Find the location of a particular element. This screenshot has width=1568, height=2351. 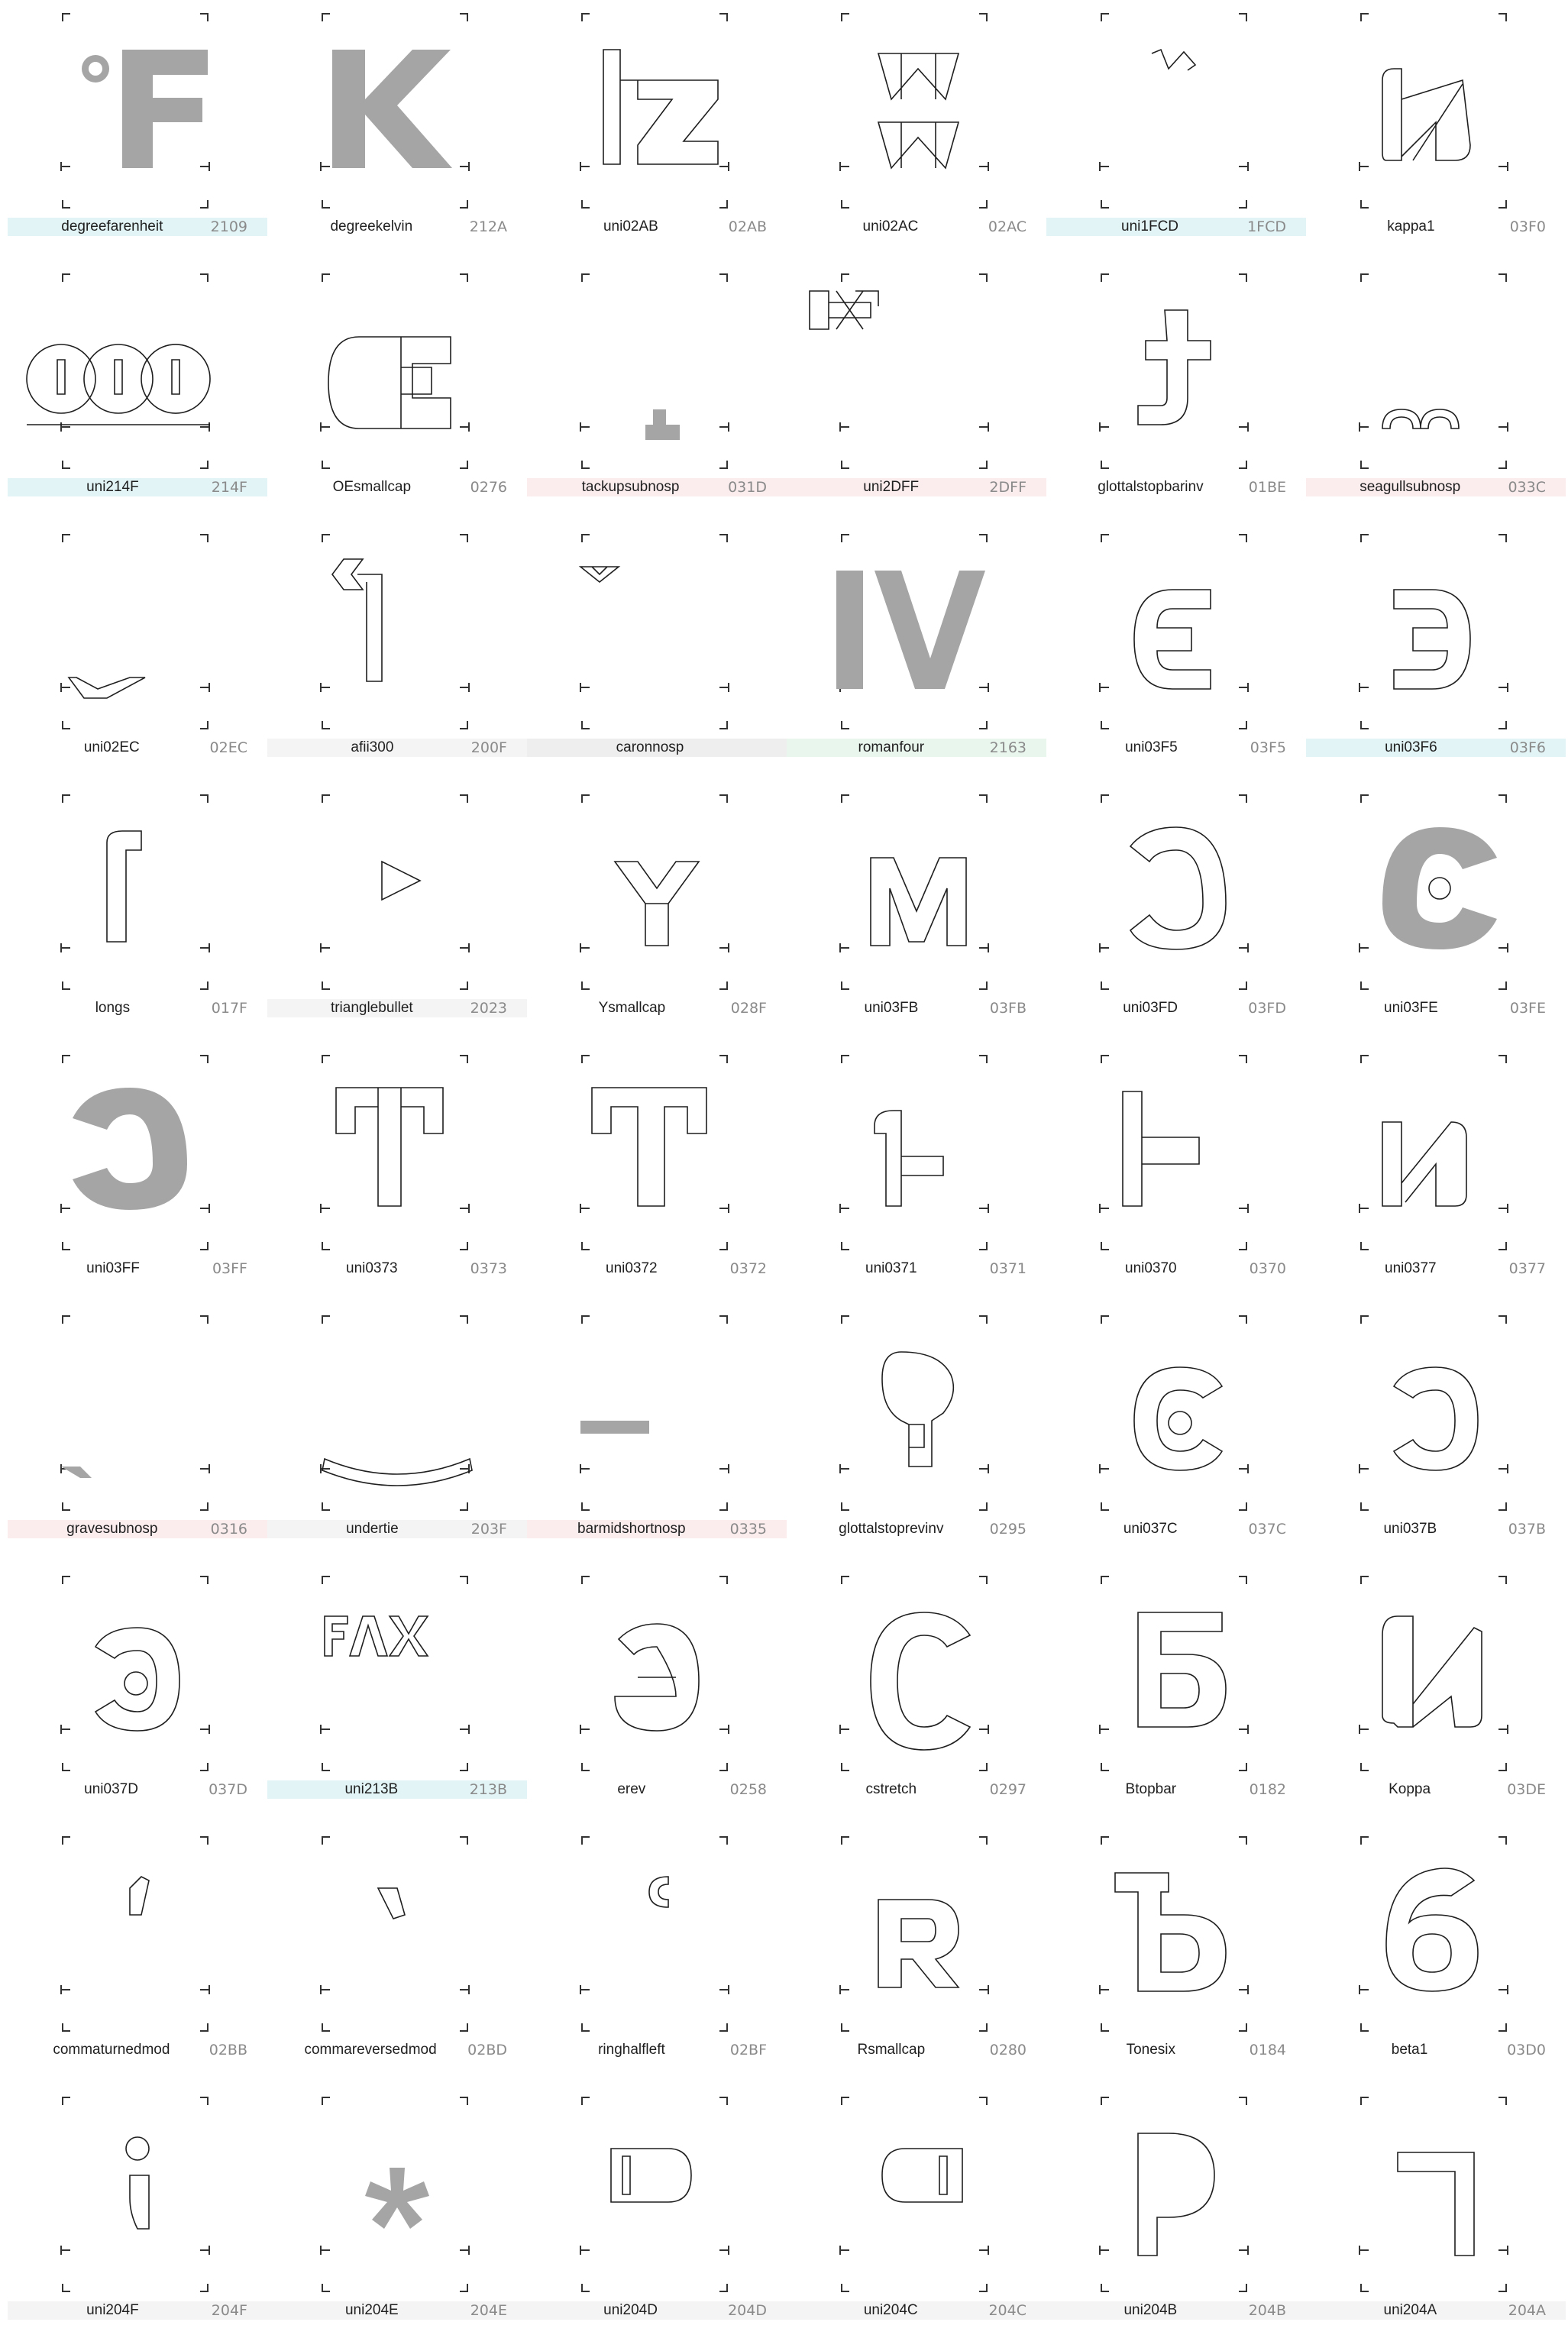

glyph-cell-uni204A: uni204A 204A is located at coordinates (1436, 2221).